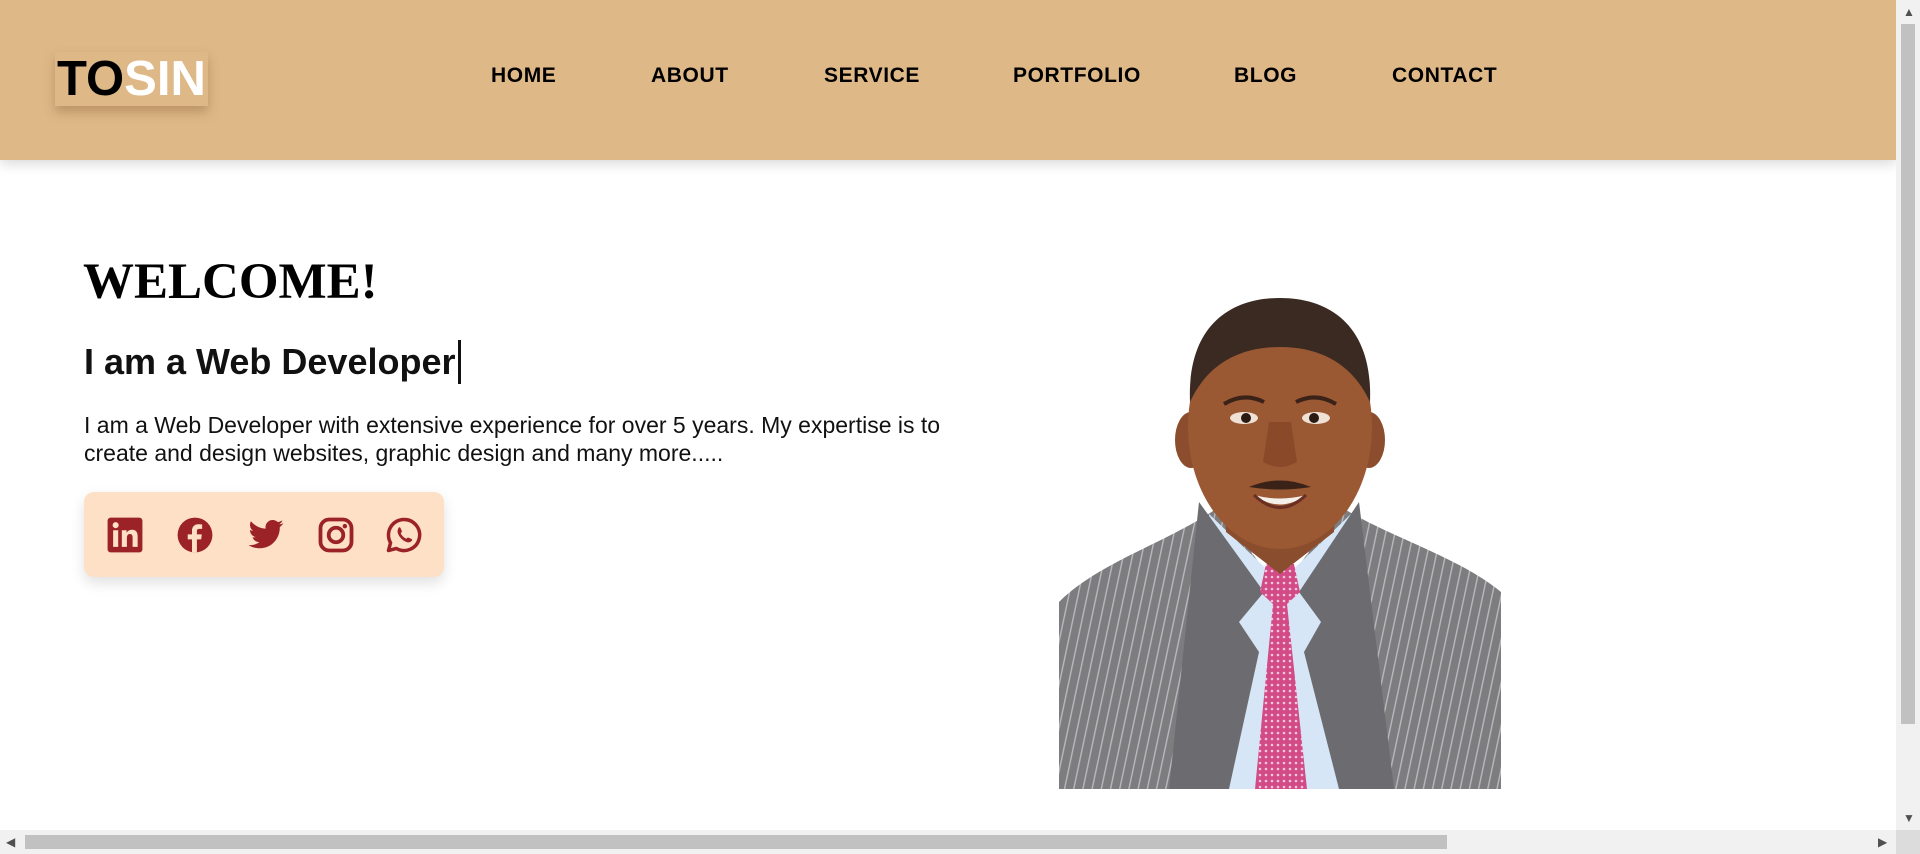  Describe the element at coordinates (230, 282) in the screenshot. I see `welcome-heading: WELCOME!` at that location.